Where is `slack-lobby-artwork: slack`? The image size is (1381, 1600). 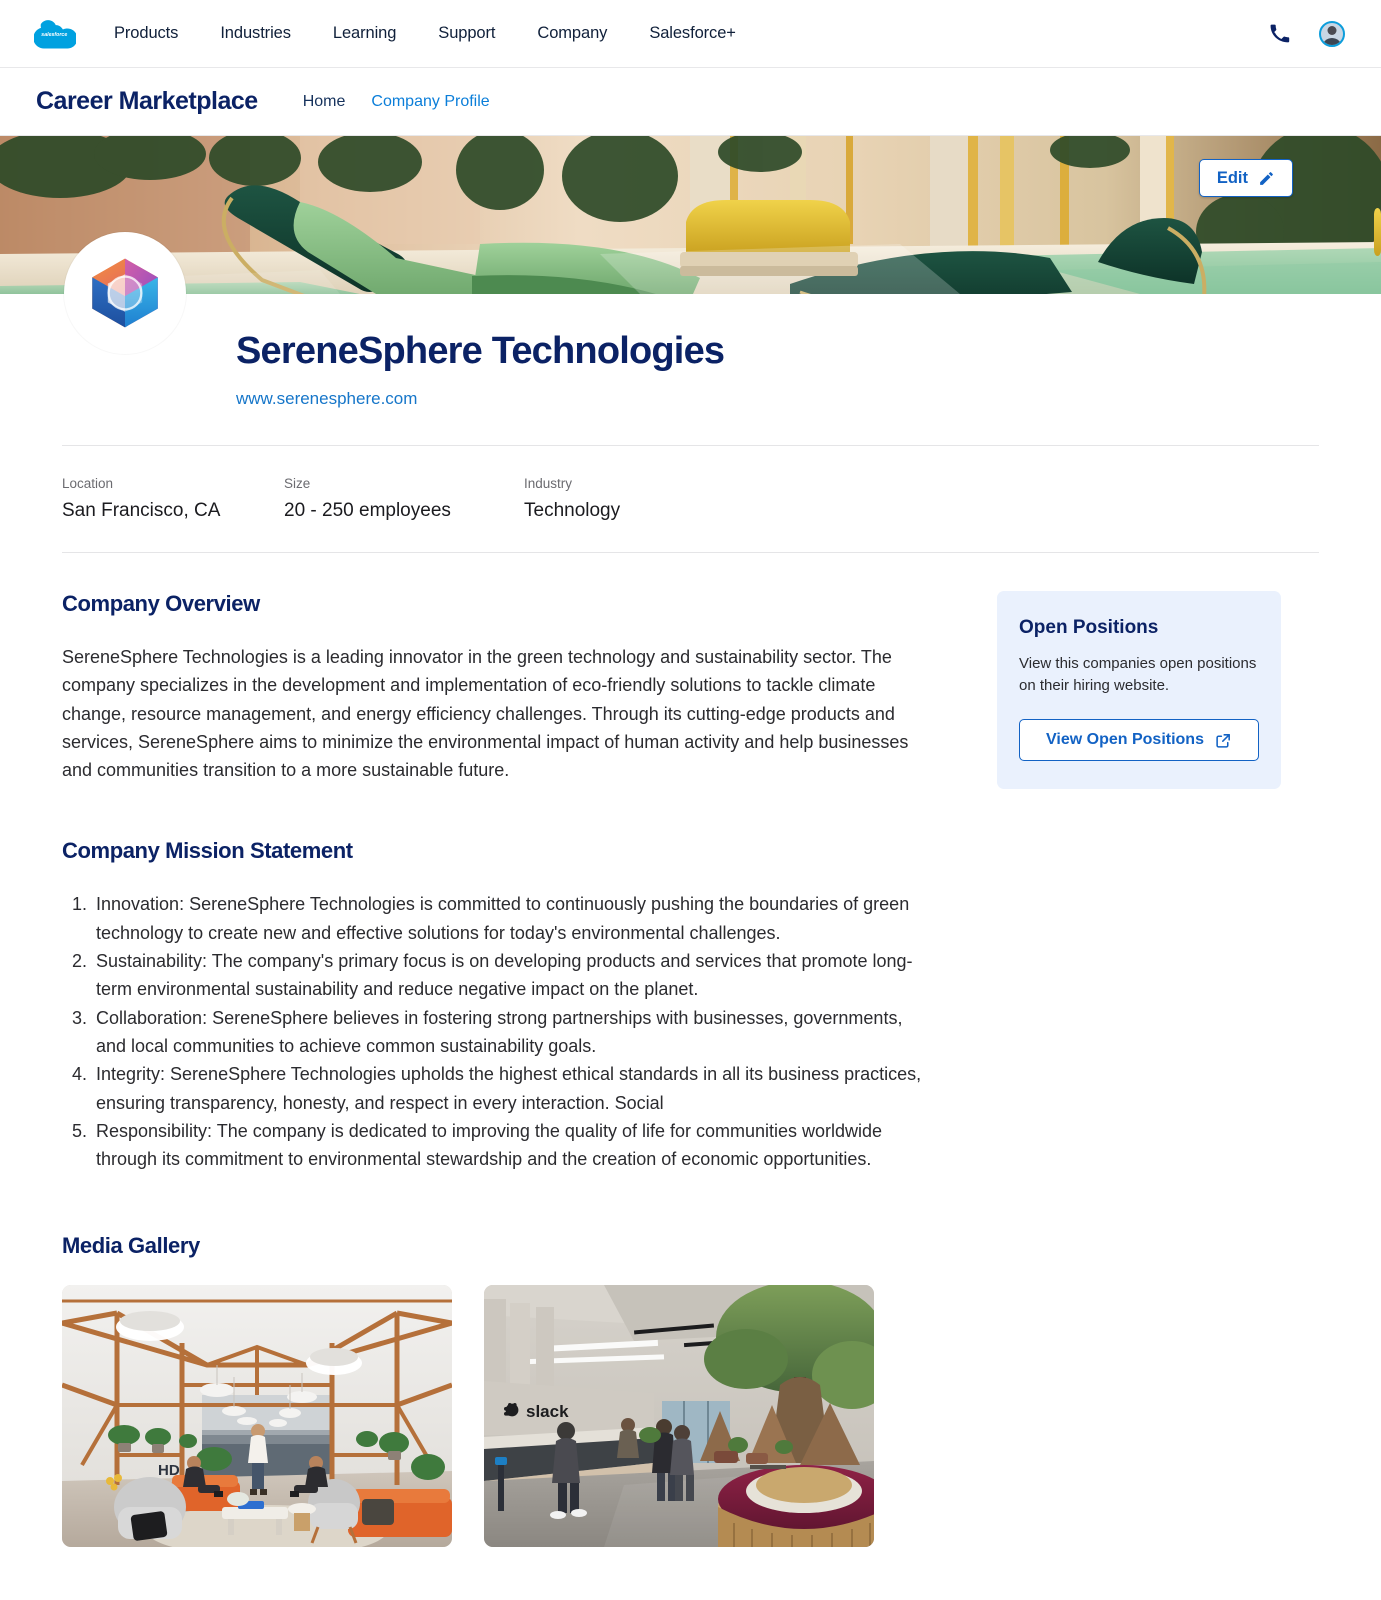 slack-lobby-artwork: slack is located at coordinates (679, 1416).